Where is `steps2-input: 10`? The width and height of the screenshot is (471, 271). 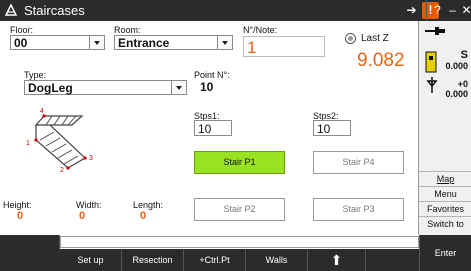
steps2-input: 10 is located at coordinates (332, 128).